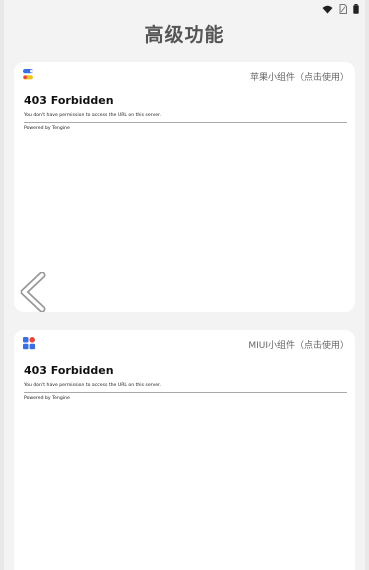  Describe the element at coordinates (367, 285) in the screenshot. I see `right-edge` at that location.